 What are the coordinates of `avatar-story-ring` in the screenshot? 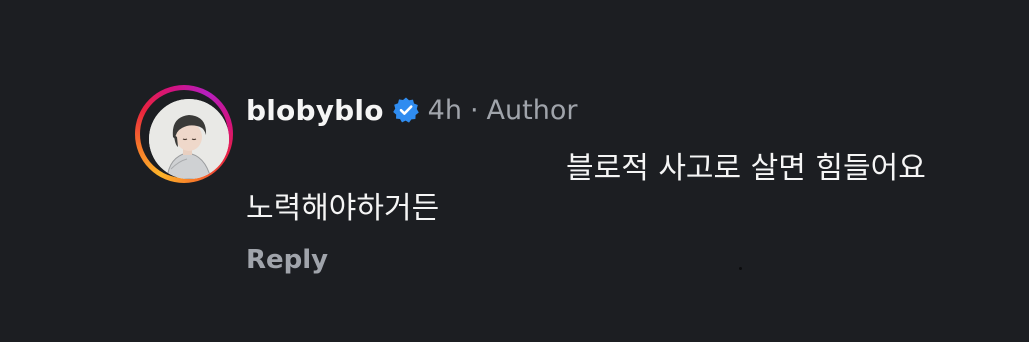 It's located at (184, 134).